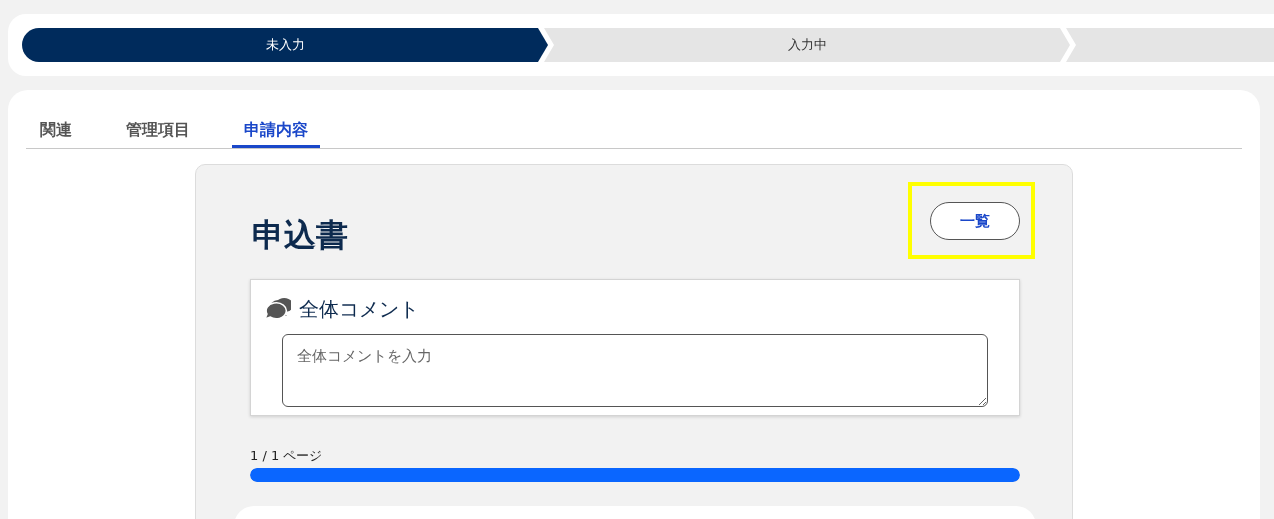 This screenshot has width=1274, height=519. Describe the element at coordinates (158, 128) in the screenshot. I see `tab: 管理項目` at that location.